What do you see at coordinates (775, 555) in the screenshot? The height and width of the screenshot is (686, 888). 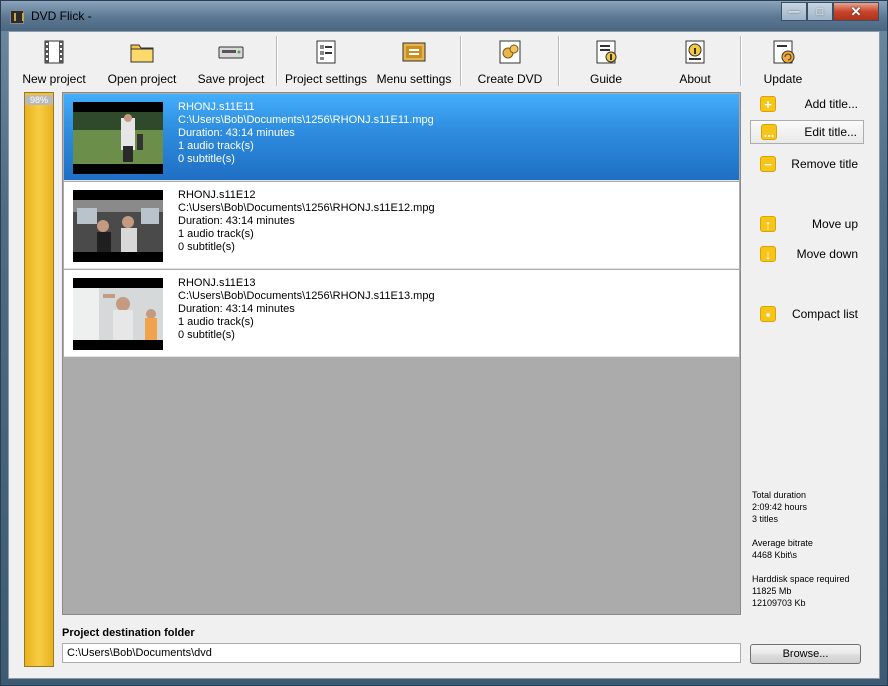 I see `bitrate-value: 4468 Kbit\s` at bounding box center [775, 555].